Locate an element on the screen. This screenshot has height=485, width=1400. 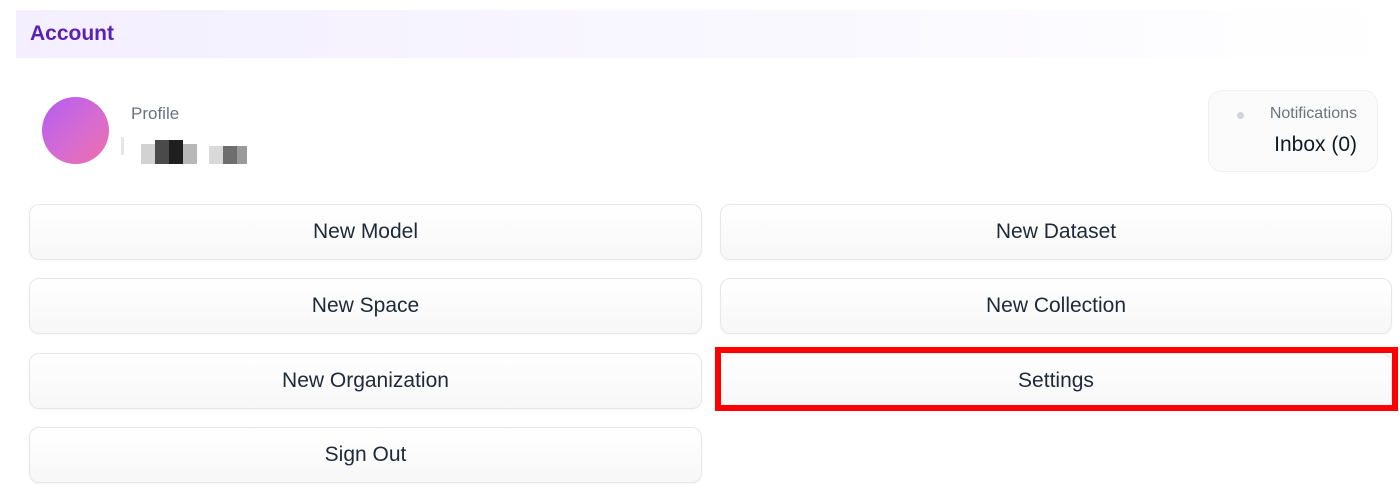
new-model-button: New Model is located at coordinates (365, 232).